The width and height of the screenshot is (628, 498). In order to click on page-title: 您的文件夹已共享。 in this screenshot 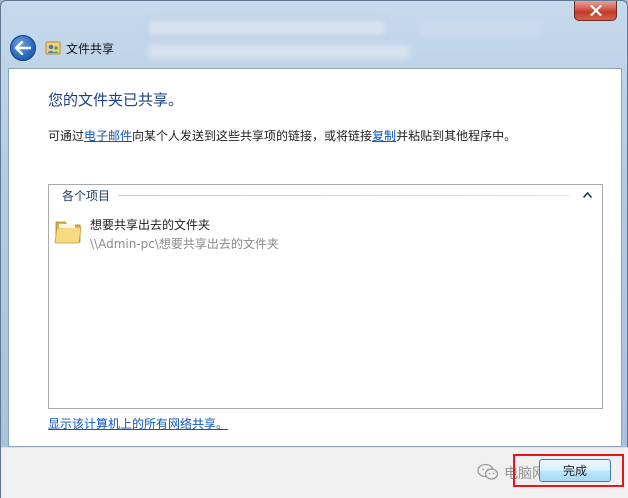, I will do `click(116, 100)`.